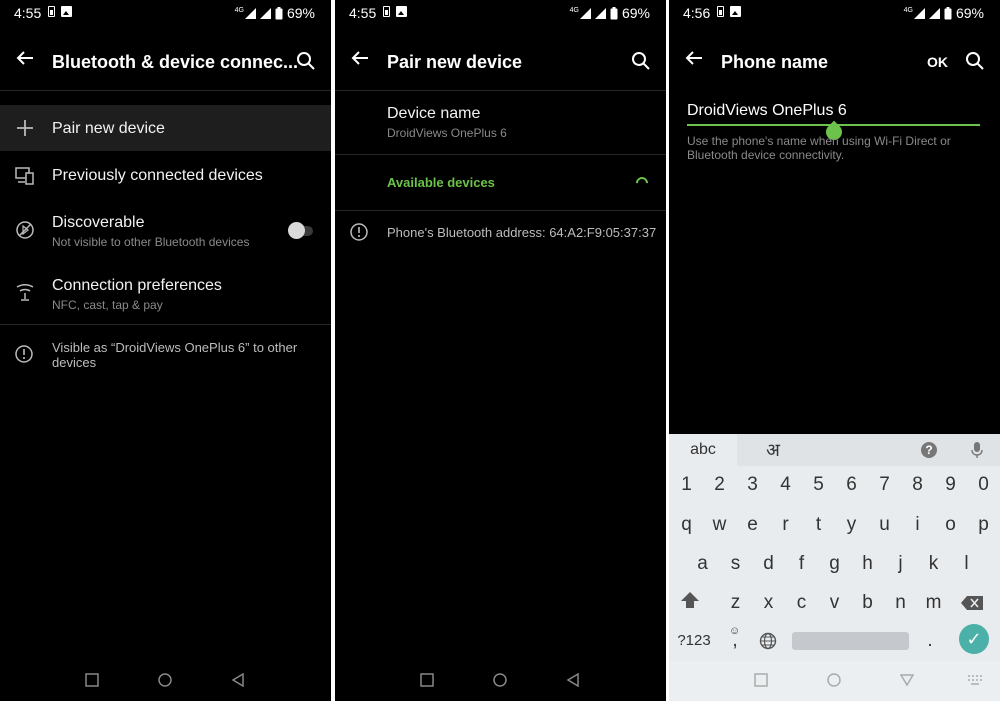  I want to click on key-n: n, so click(900, 603).